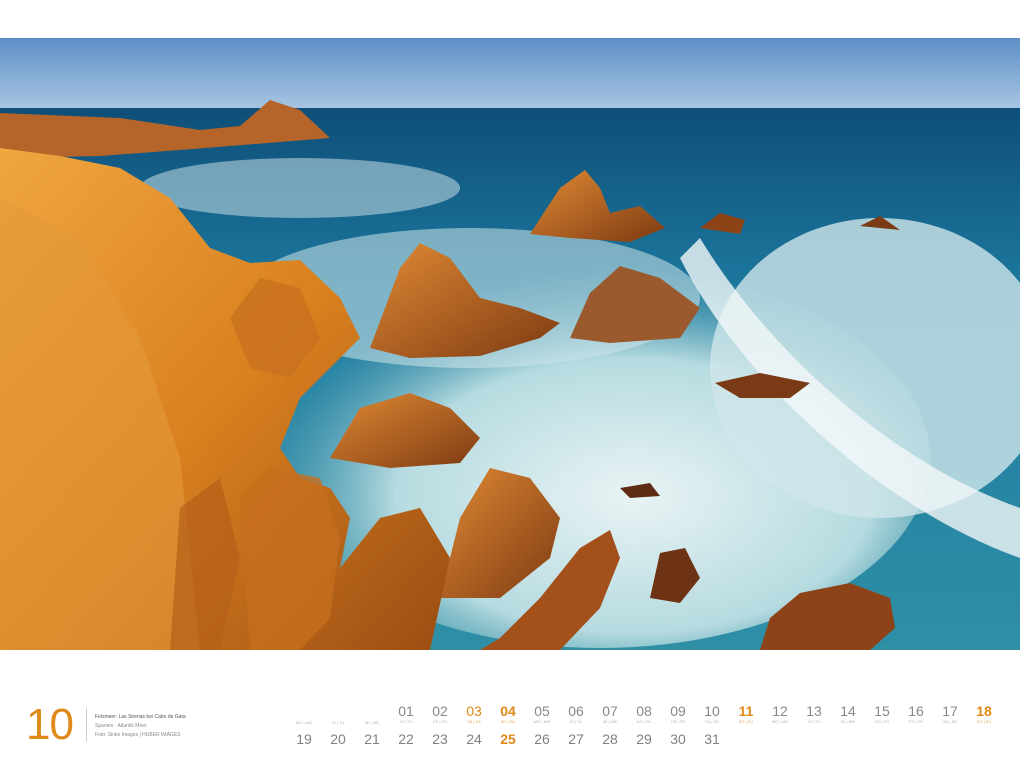 Image resolution: width=1020 pixels, height=773 pixels. What do you see at coordinates (138, 735) in the screenshot?
I see `caption-credit: Foto: Sinke Images | HUBER IMAGES` at bounding box center [138, 735].